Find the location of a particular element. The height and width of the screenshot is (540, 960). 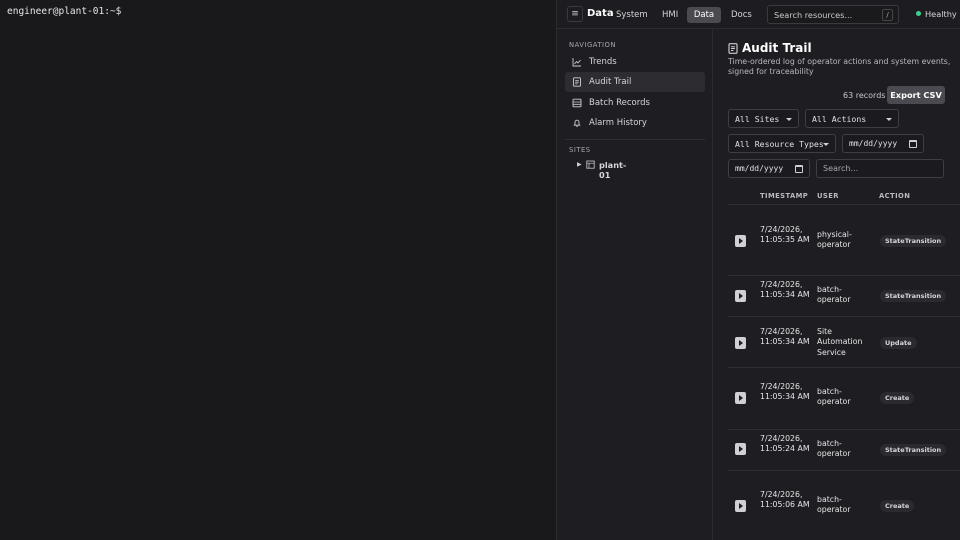

sidebar-item-audit-trail: Audit Trail is located at coordinates (635, 82).